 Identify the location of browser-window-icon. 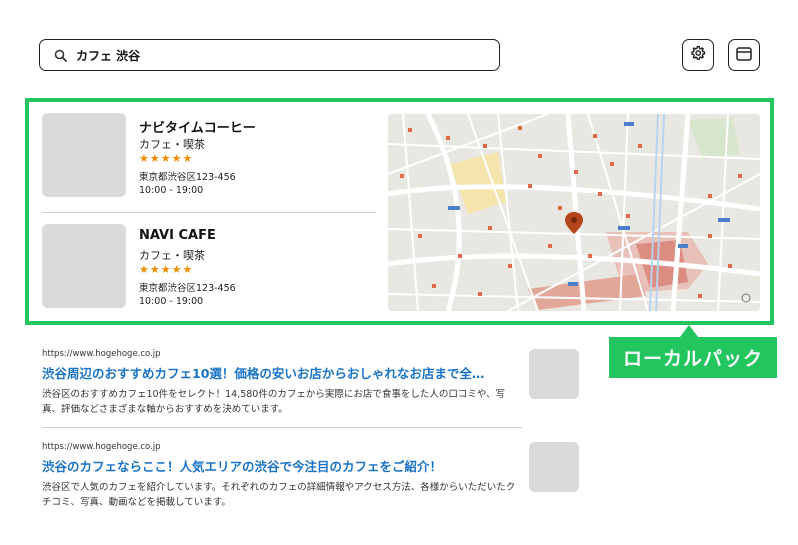
(744, 55).